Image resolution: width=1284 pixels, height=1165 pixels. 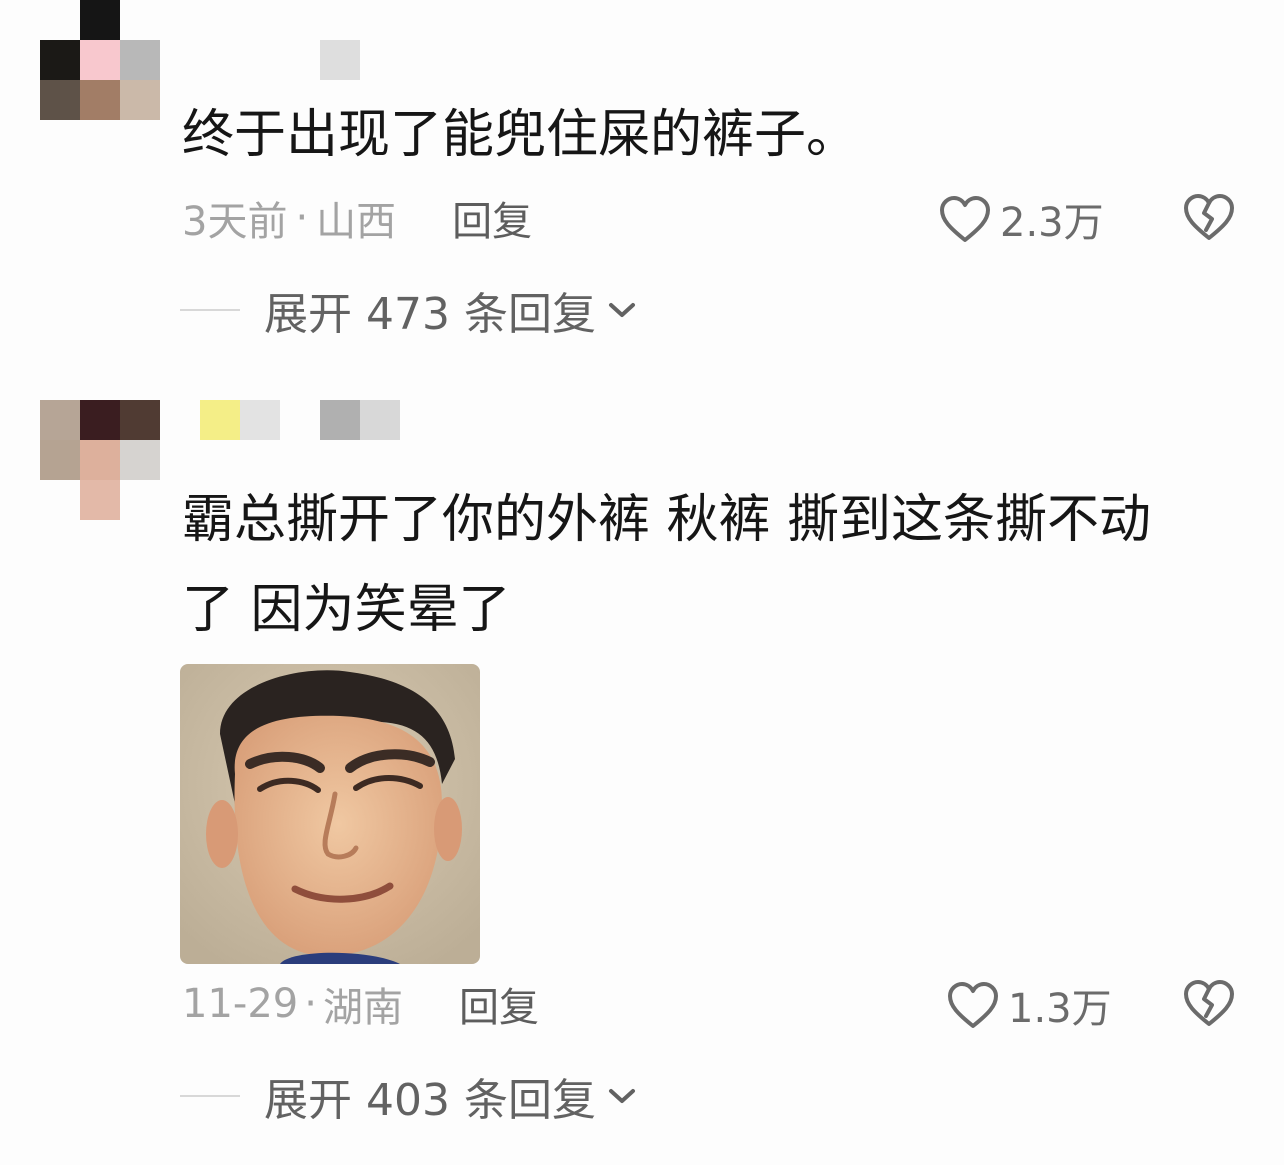 I want to click on comment-location: 湖南, so click(x=362, y=1008).